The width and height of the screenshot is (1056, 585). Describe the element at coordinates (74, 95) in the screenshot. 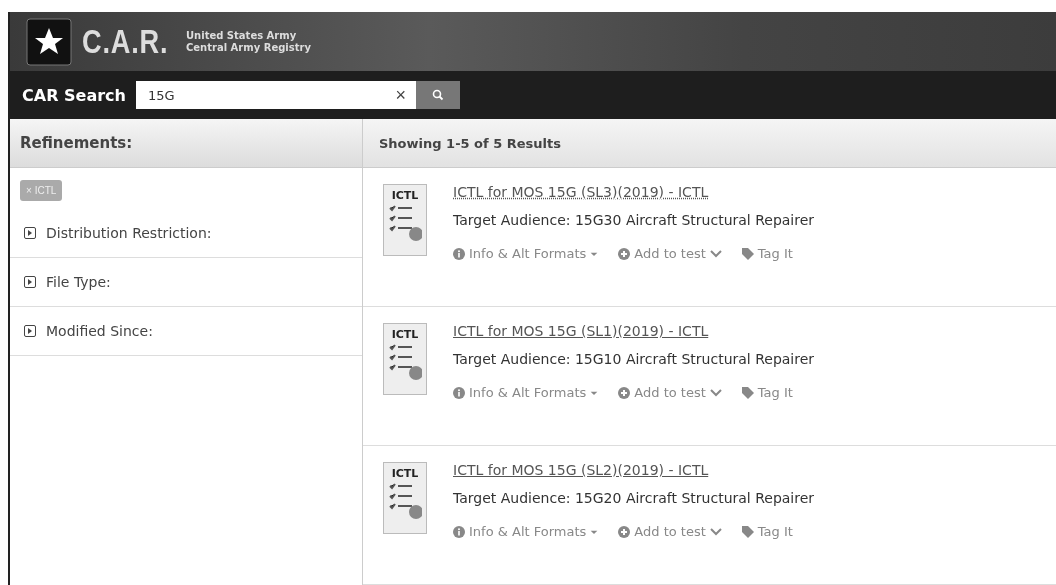

I see `search-label: CAR Search` at that location.